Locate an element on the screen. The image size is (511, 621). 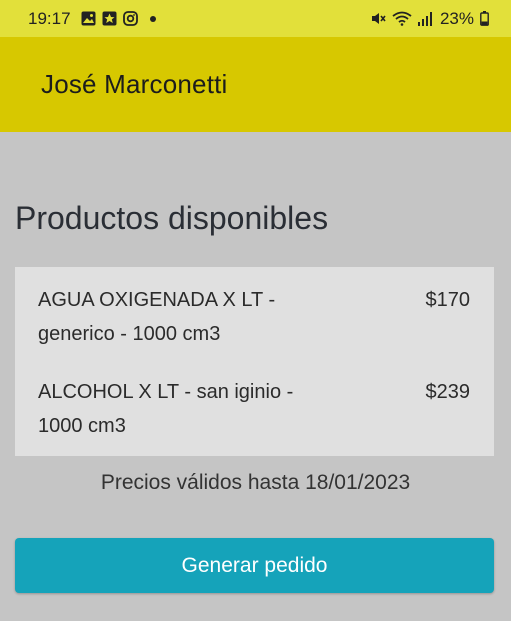
status-bar: 19:17 23% is located at coordinates (255, 18).